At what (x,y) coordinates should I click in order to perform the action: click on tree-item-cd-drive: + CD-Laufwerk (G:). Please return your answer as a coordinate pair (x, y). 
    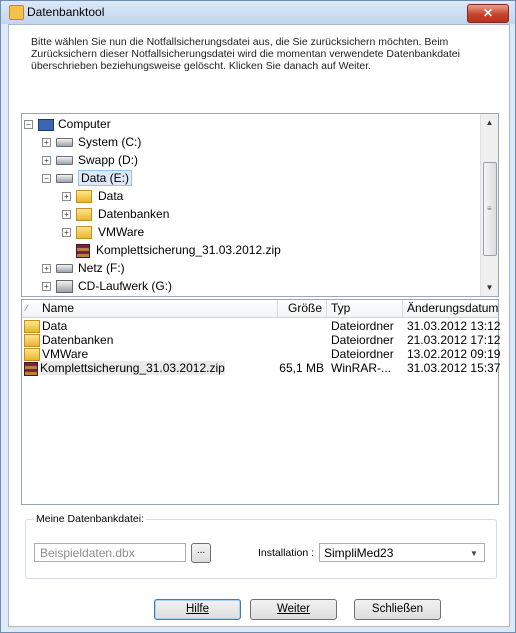
    Looking at the image, I should click on (107, 286).